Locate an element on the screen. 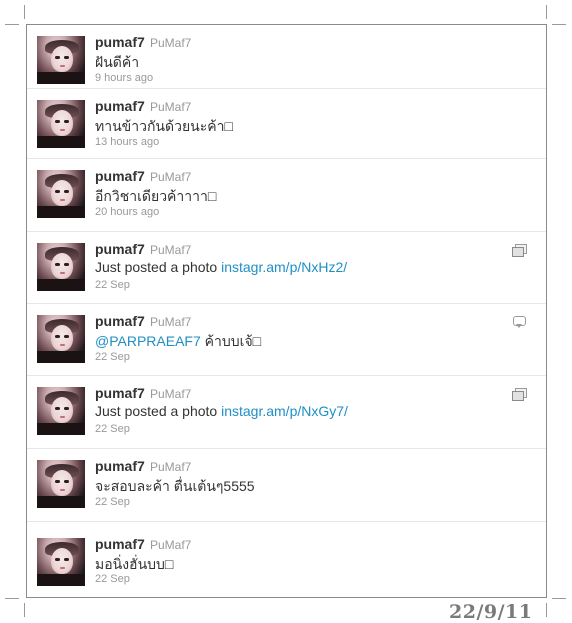 The height and width of the screenshot is (623, 572). tweet-text: Just posted a photo instagr.am/p/NxHz2/ is located at coordinates (221, 267).